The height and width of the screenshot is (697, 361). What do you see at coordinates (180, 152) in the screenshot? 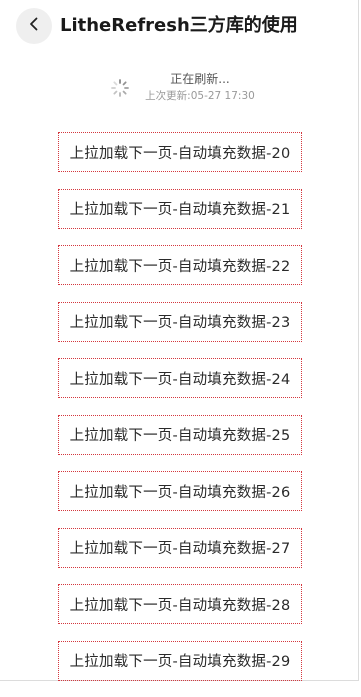
I see `list-item: 上拉加载下一页-自动填充数据-20` at bounding box center [180, 152].